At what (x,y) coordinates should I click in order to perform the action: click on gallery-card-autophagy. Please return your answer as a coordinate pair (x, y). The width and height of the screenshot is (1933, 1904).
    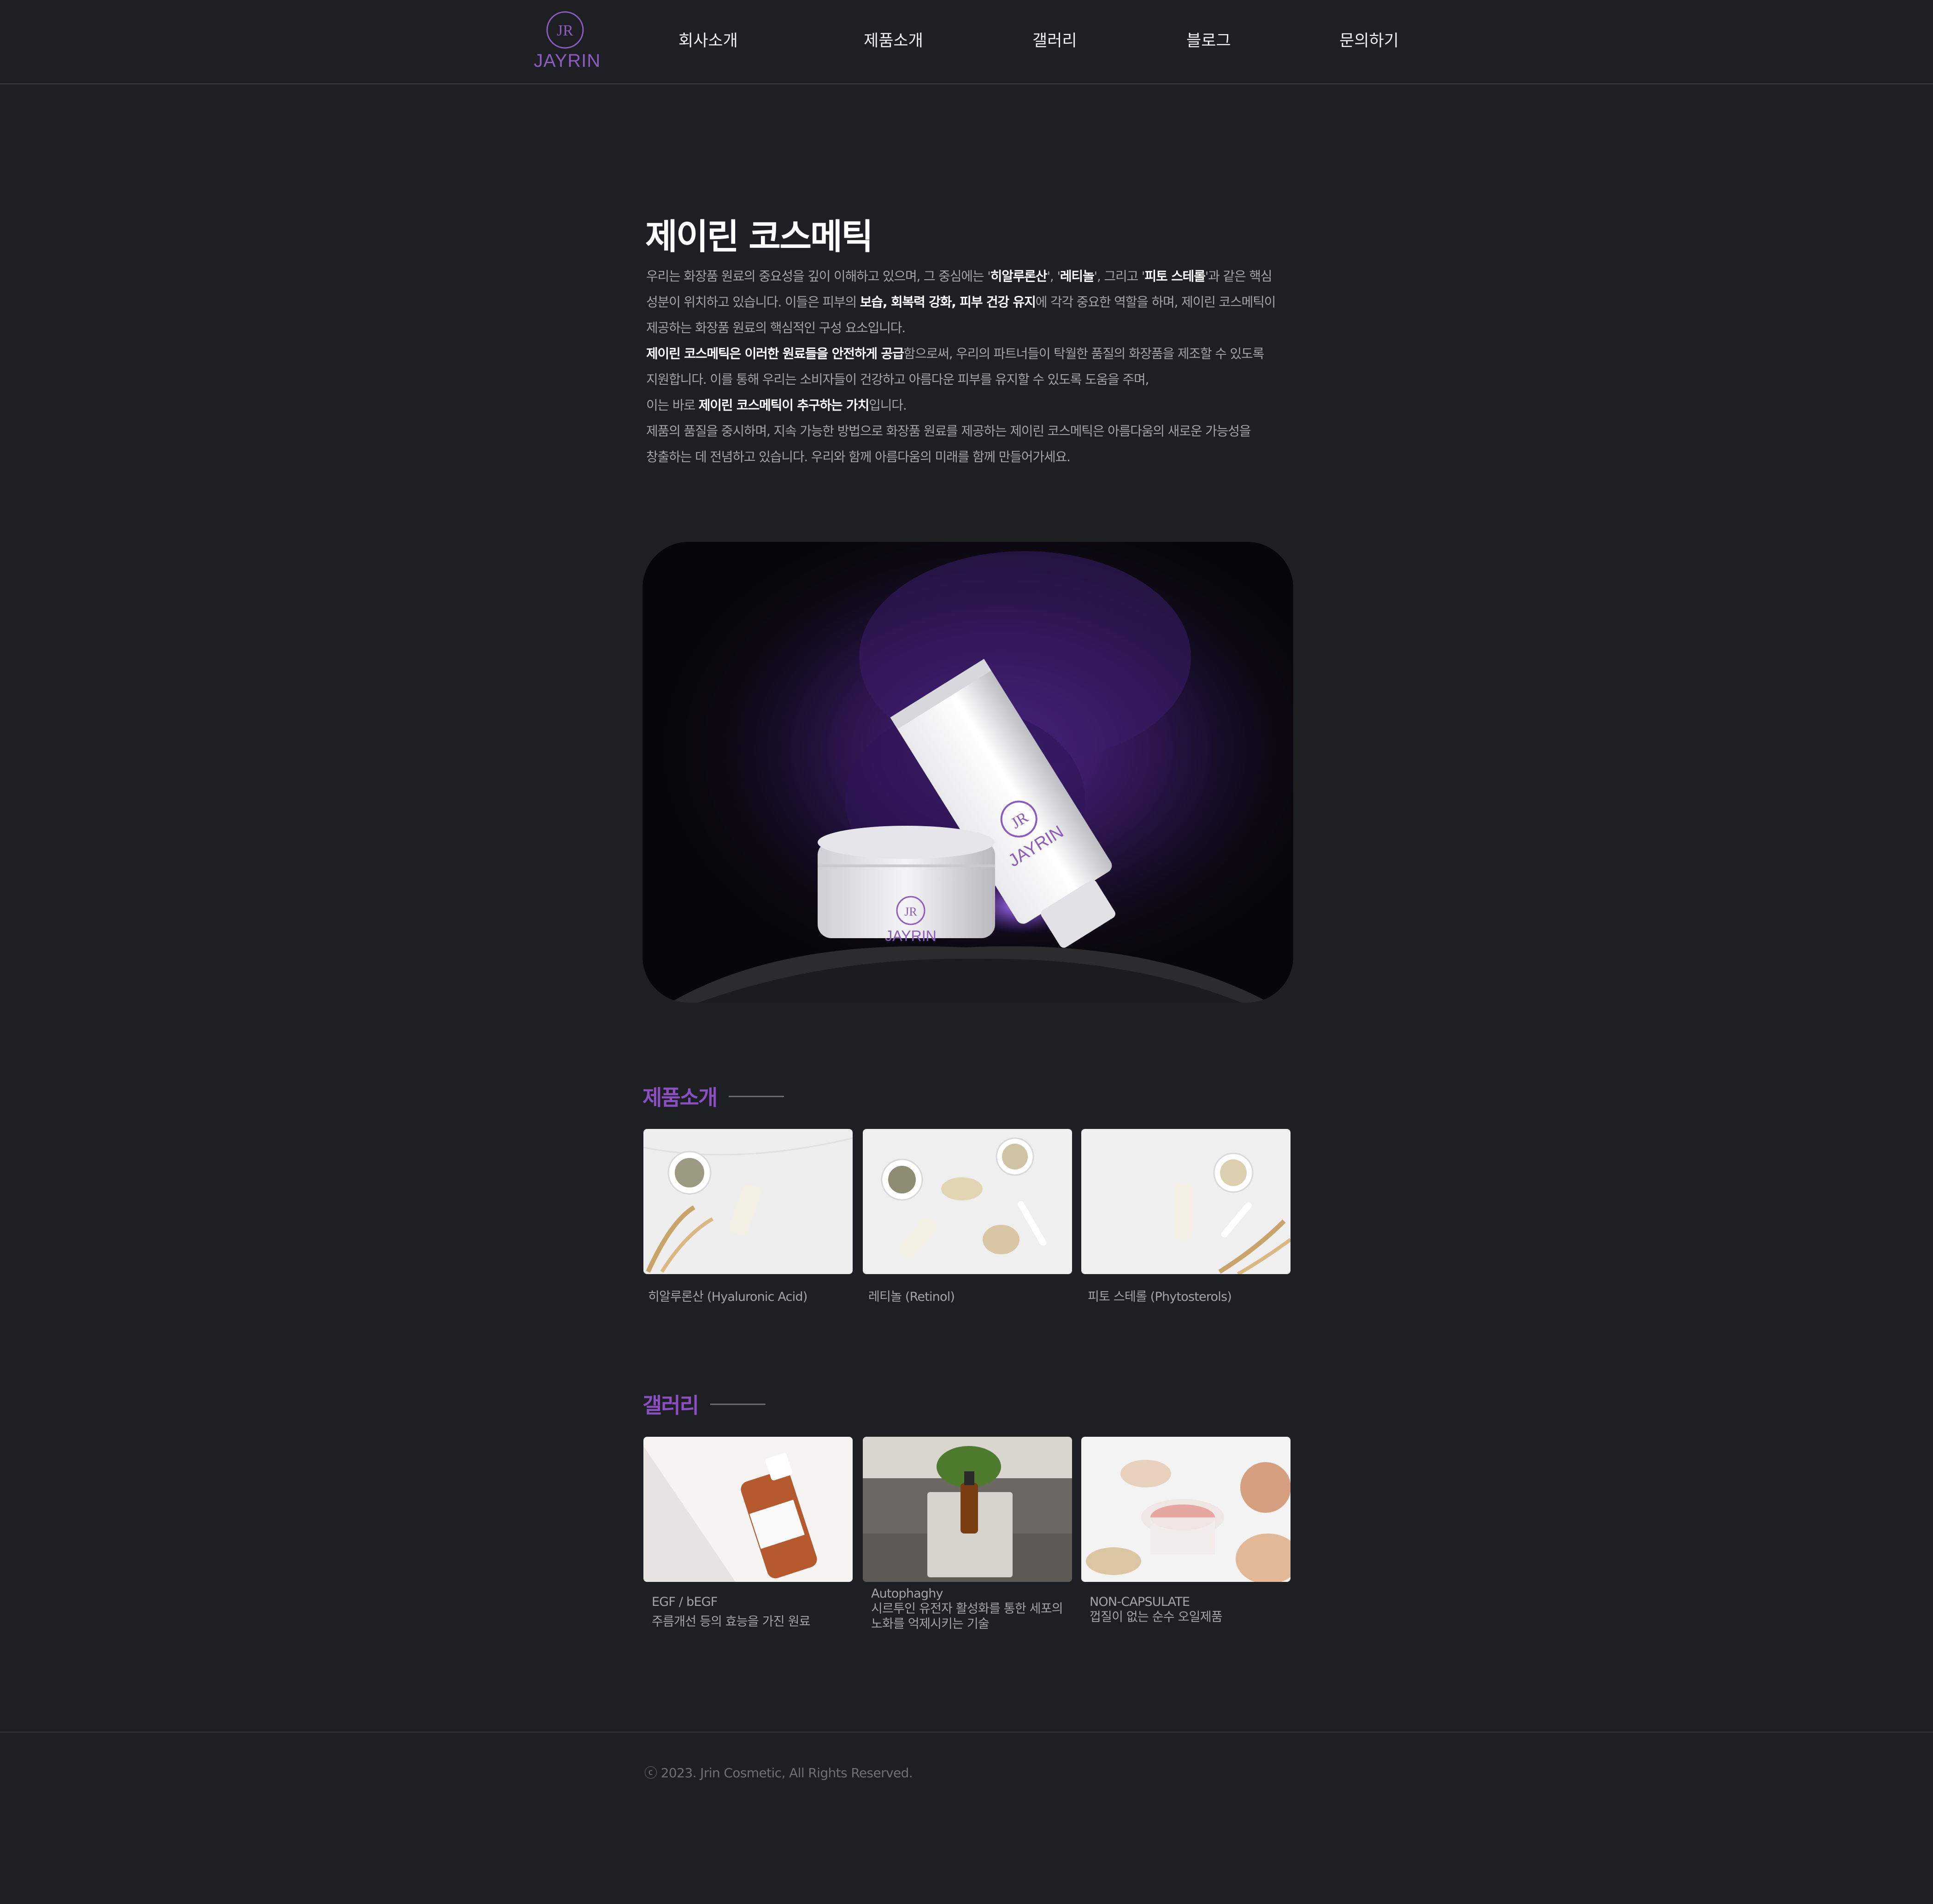
    Looking at the image, I should click on (967, 1509).